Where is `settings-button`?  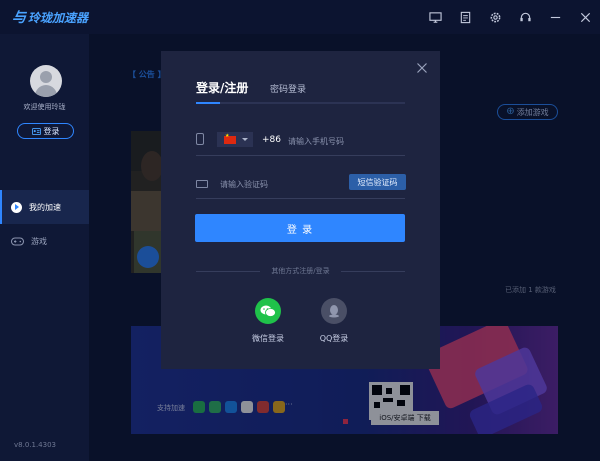 settings-button is located at coordinates (495, 17).